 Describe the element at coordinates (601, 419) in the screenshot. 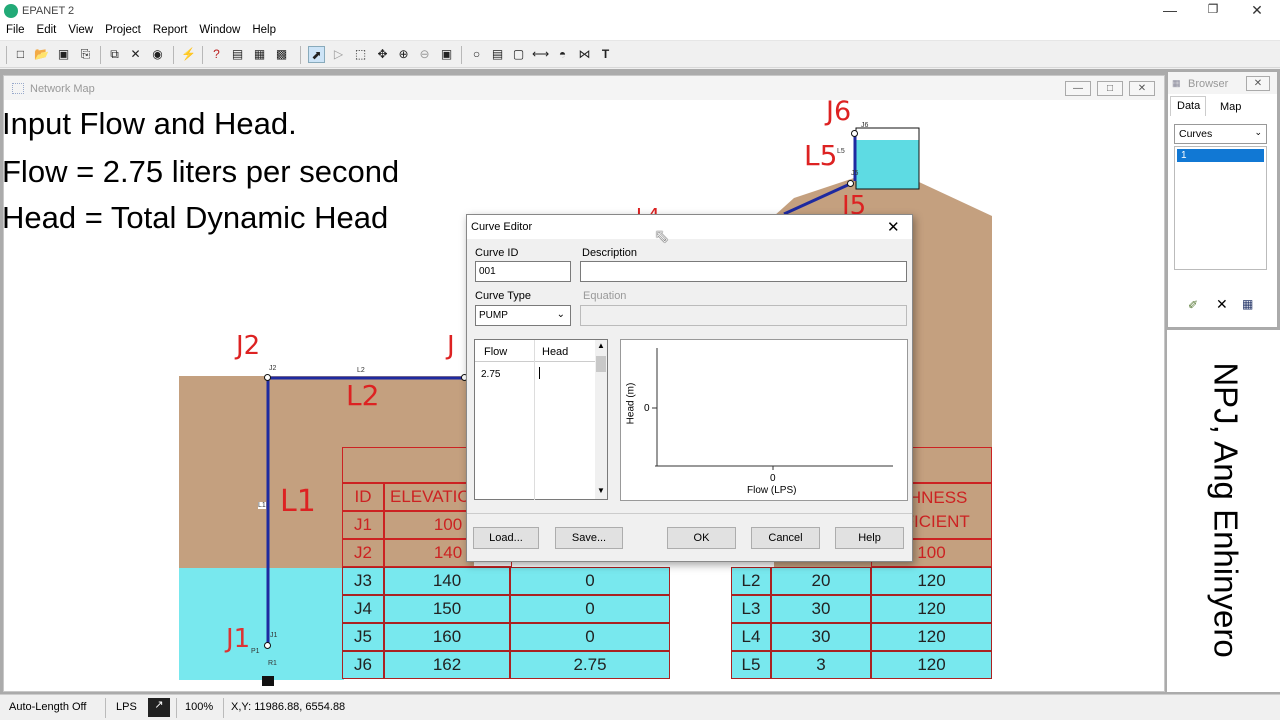

I see `grid-scrollbar: ▲ ▼` at that location.